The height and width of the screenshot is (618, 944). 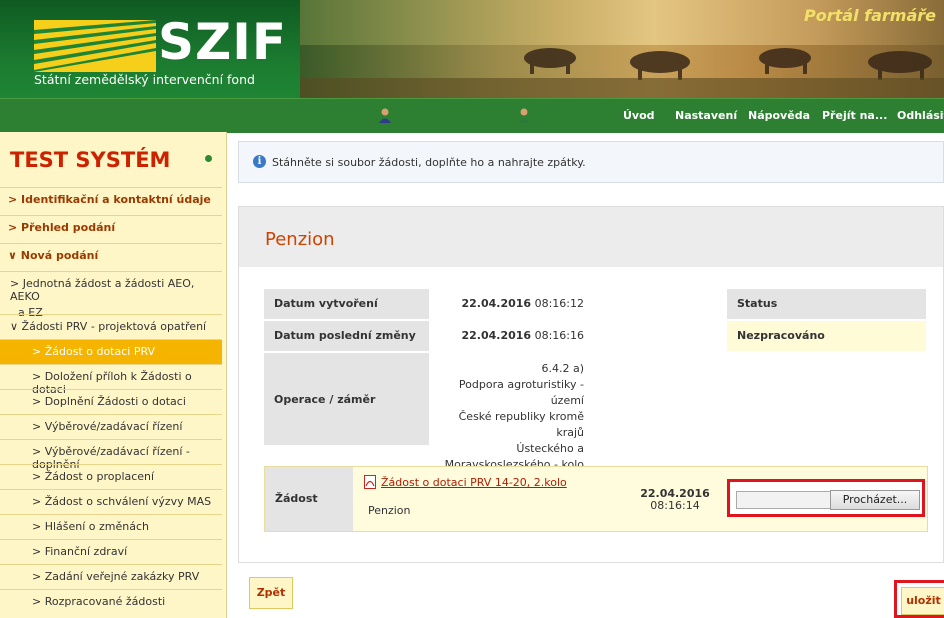 I want to click on logo-wordmark: SZIF, so click(x=223, y=42).